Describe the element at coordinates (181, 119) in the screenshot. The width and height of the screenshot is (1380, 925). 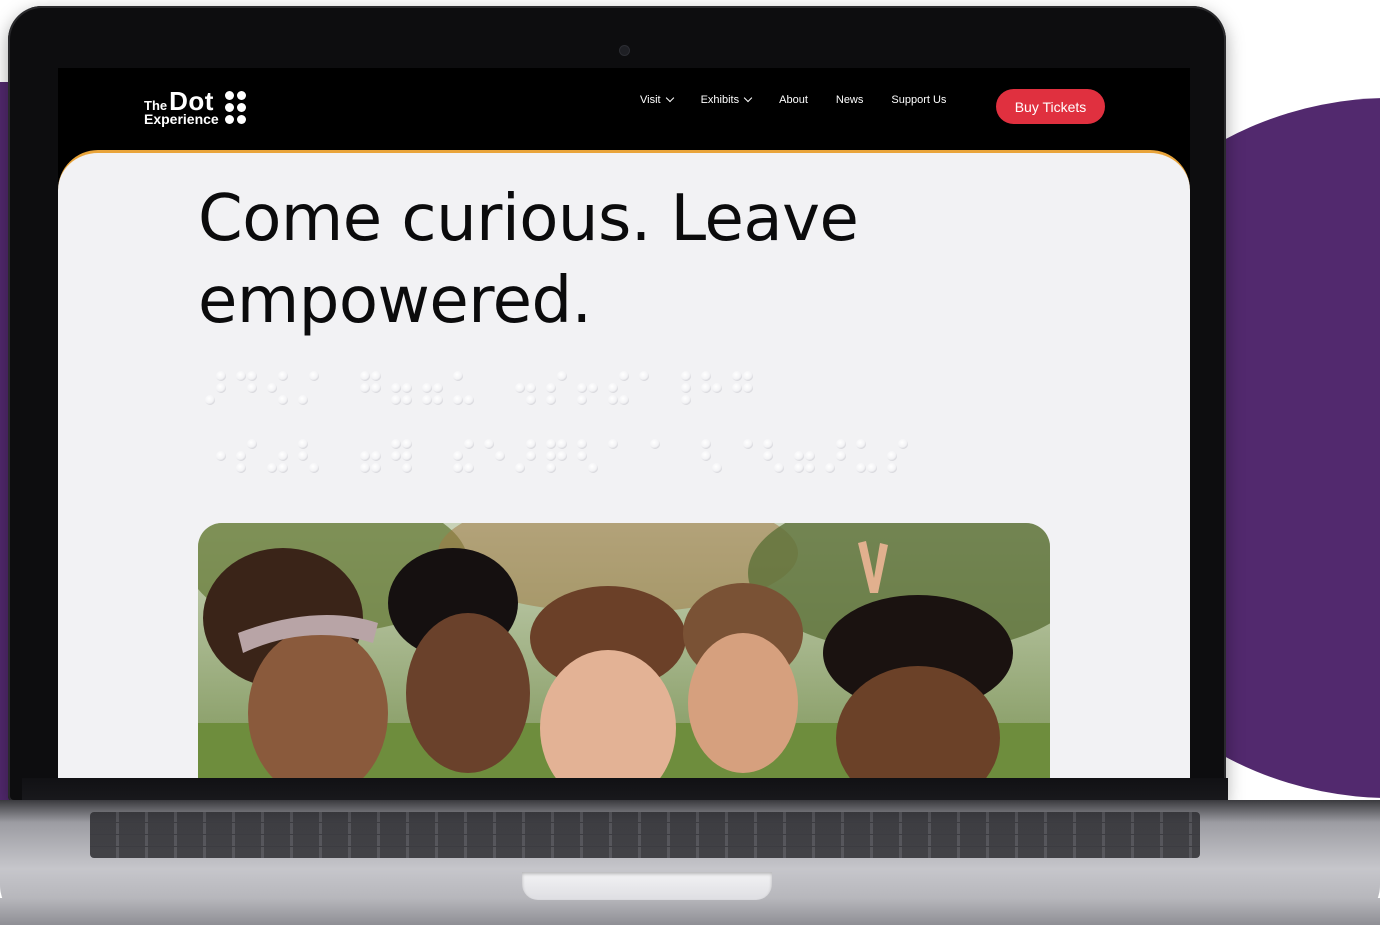
I see `logo-experience: Experience` at that location.